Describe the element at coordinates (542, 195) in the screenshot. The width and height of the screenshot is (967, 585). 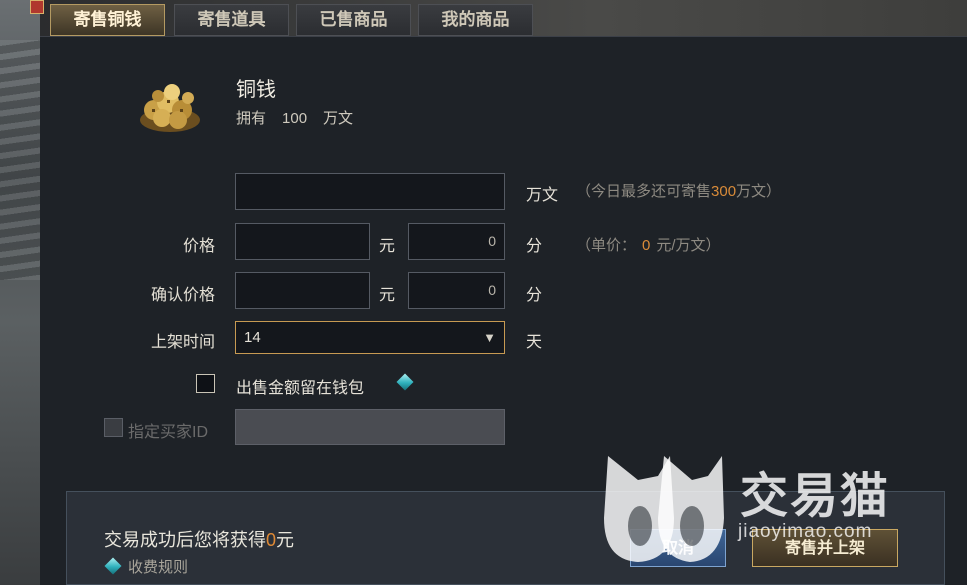
I see `amount-unit: 万文` at that location.